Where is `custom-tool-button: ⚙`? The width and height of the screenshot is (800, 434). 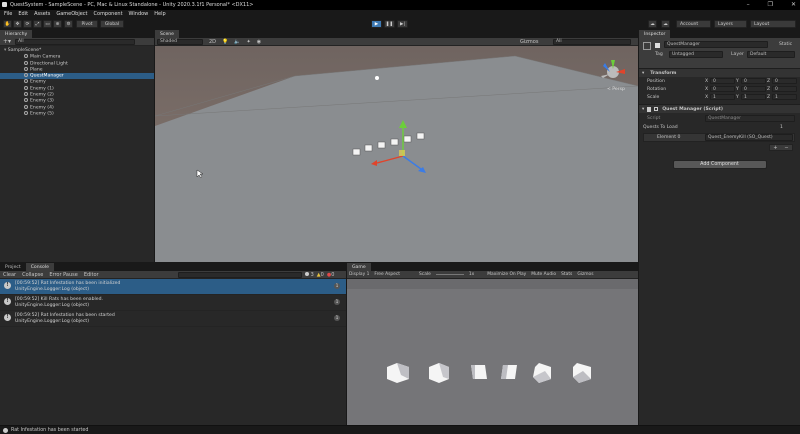 custom-tool-button: ⚙ is located at coordinates (68, 24).